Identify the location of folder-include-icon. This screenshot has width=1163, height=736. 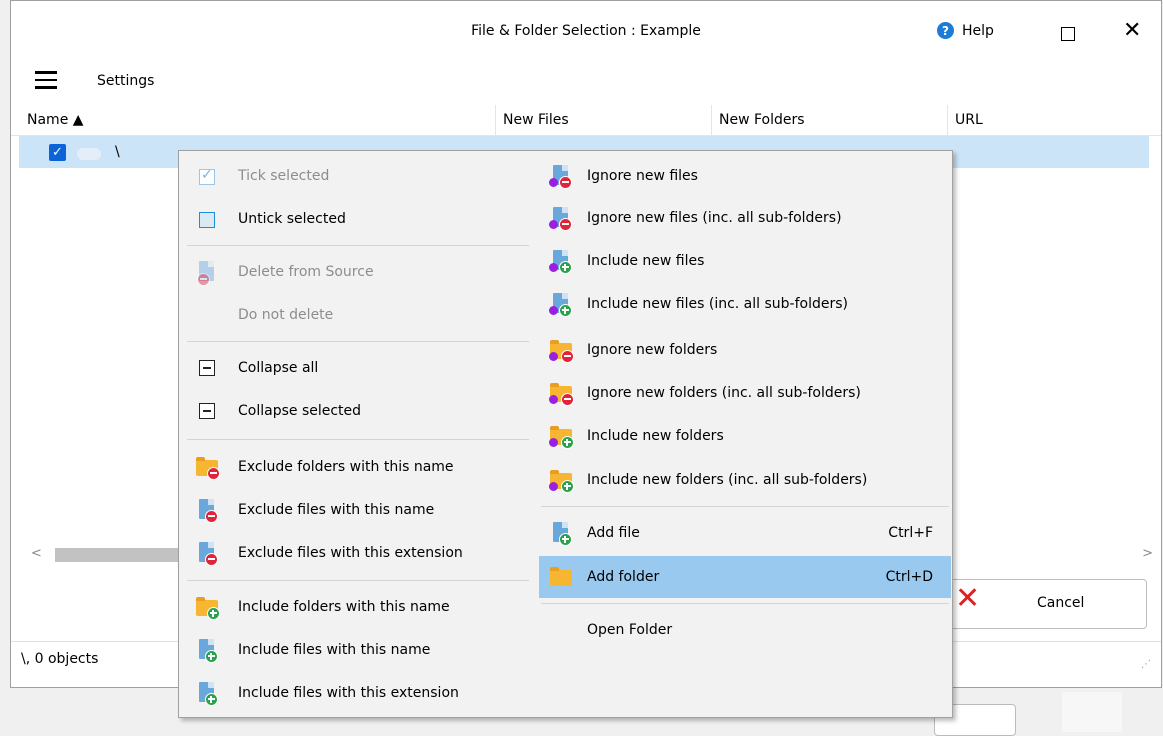
(207, 607).